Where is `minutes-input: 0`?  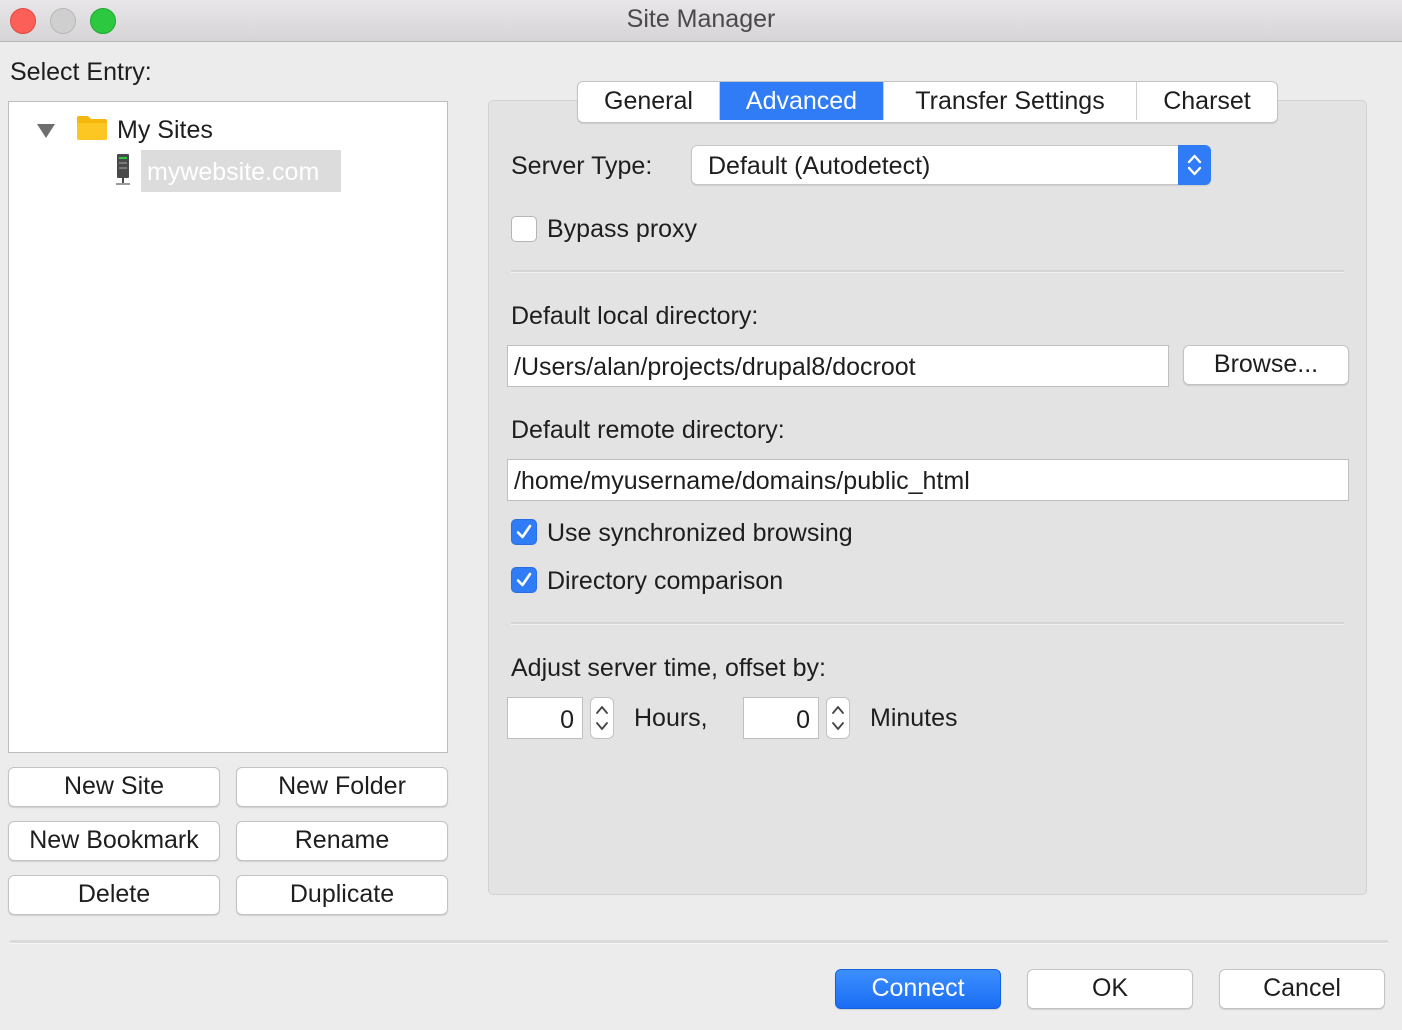
minutes-input: 0 is located at coordinates (781, 718).